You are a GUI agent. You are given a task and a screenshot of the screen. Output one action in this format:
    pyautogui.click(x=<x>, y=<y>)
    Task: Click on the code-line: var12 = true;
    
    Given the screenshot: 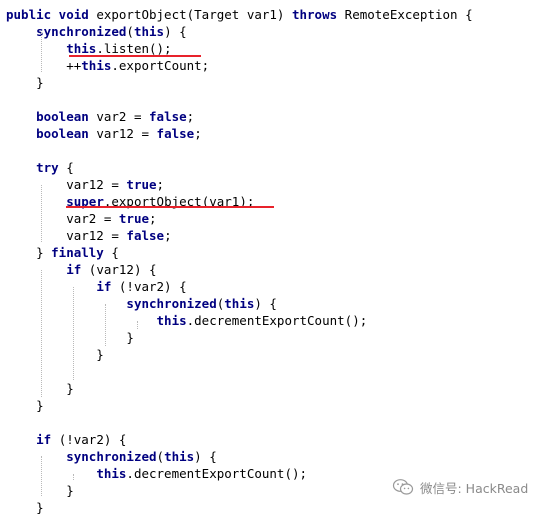 What is the action you would take?
    pyautogui.click(x=85, y=184)
    